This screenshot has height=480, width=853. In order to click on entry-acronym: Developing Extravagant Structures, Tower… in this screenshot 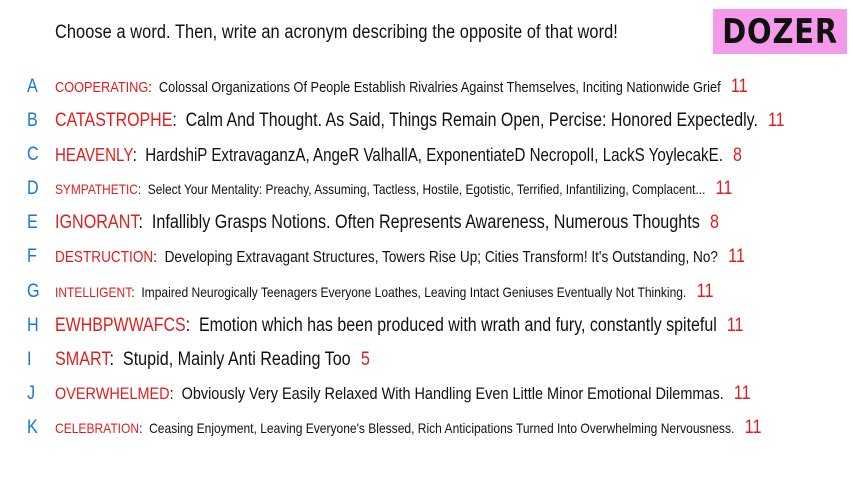, I will do `click(441, 257)`.